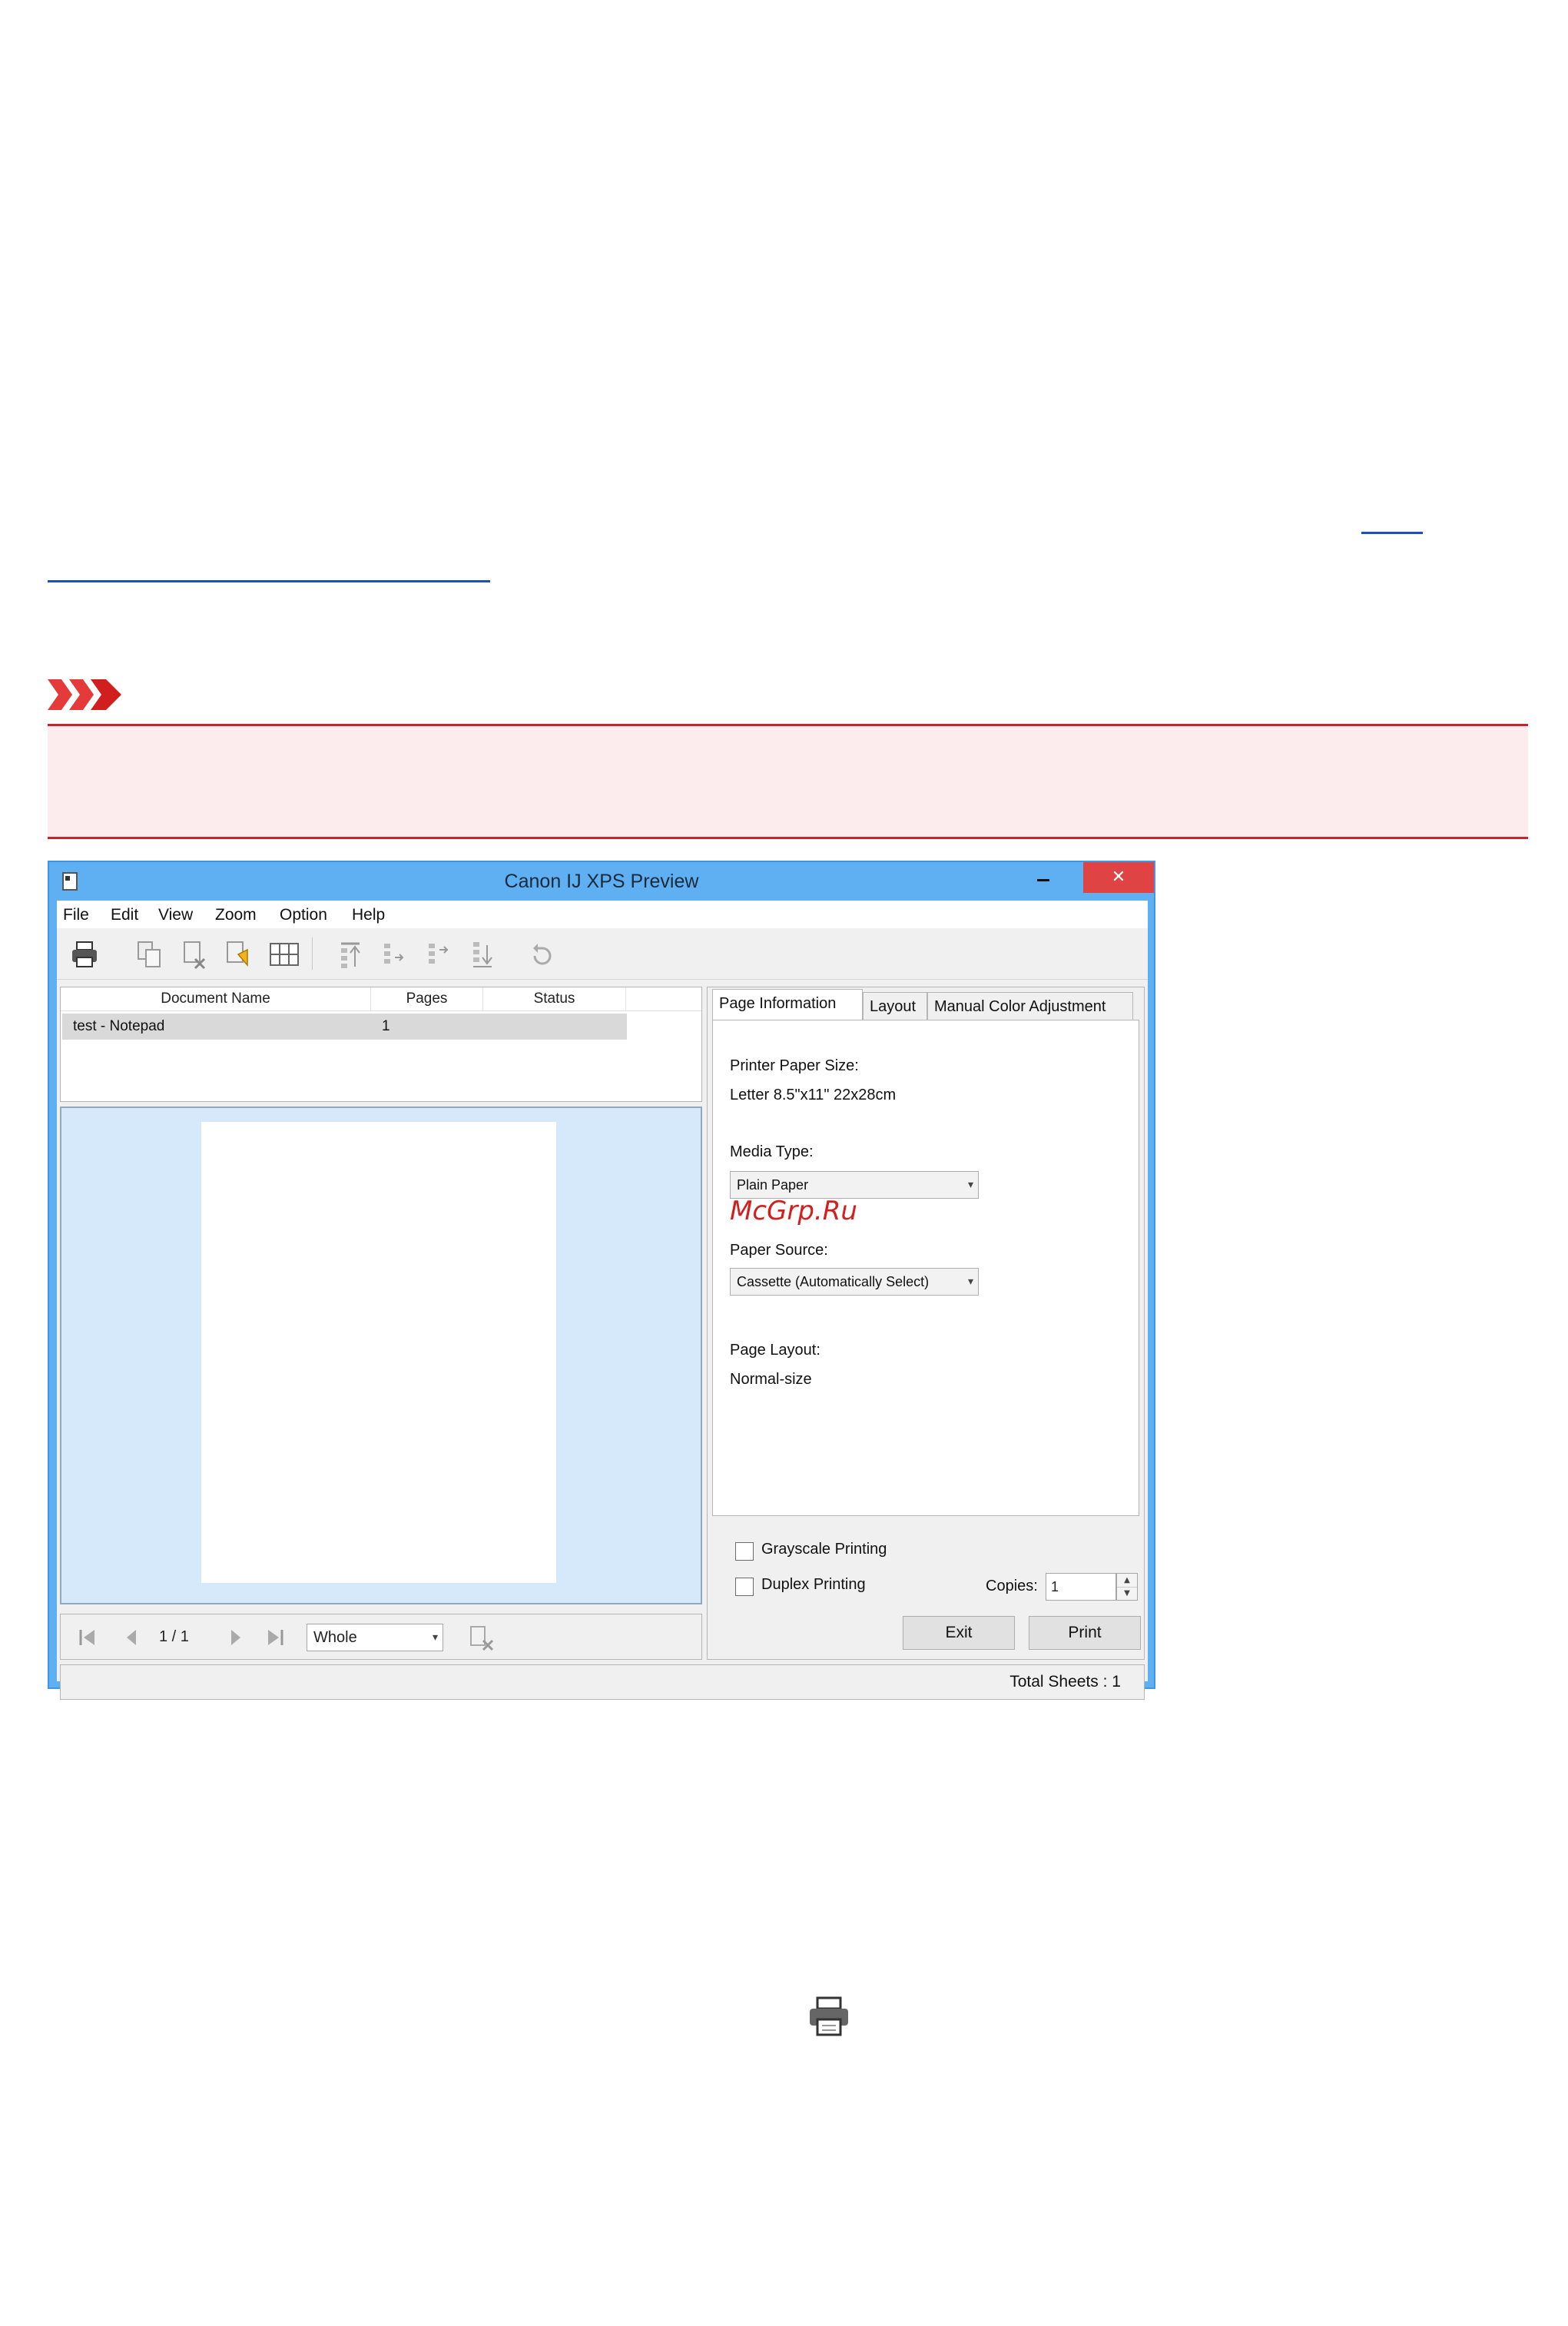  What do you see at coordinates (1065, 1682) in the screenshot?
I see `total-sheets: Total Sheets : 1` at bounding box center [1065, 1682].